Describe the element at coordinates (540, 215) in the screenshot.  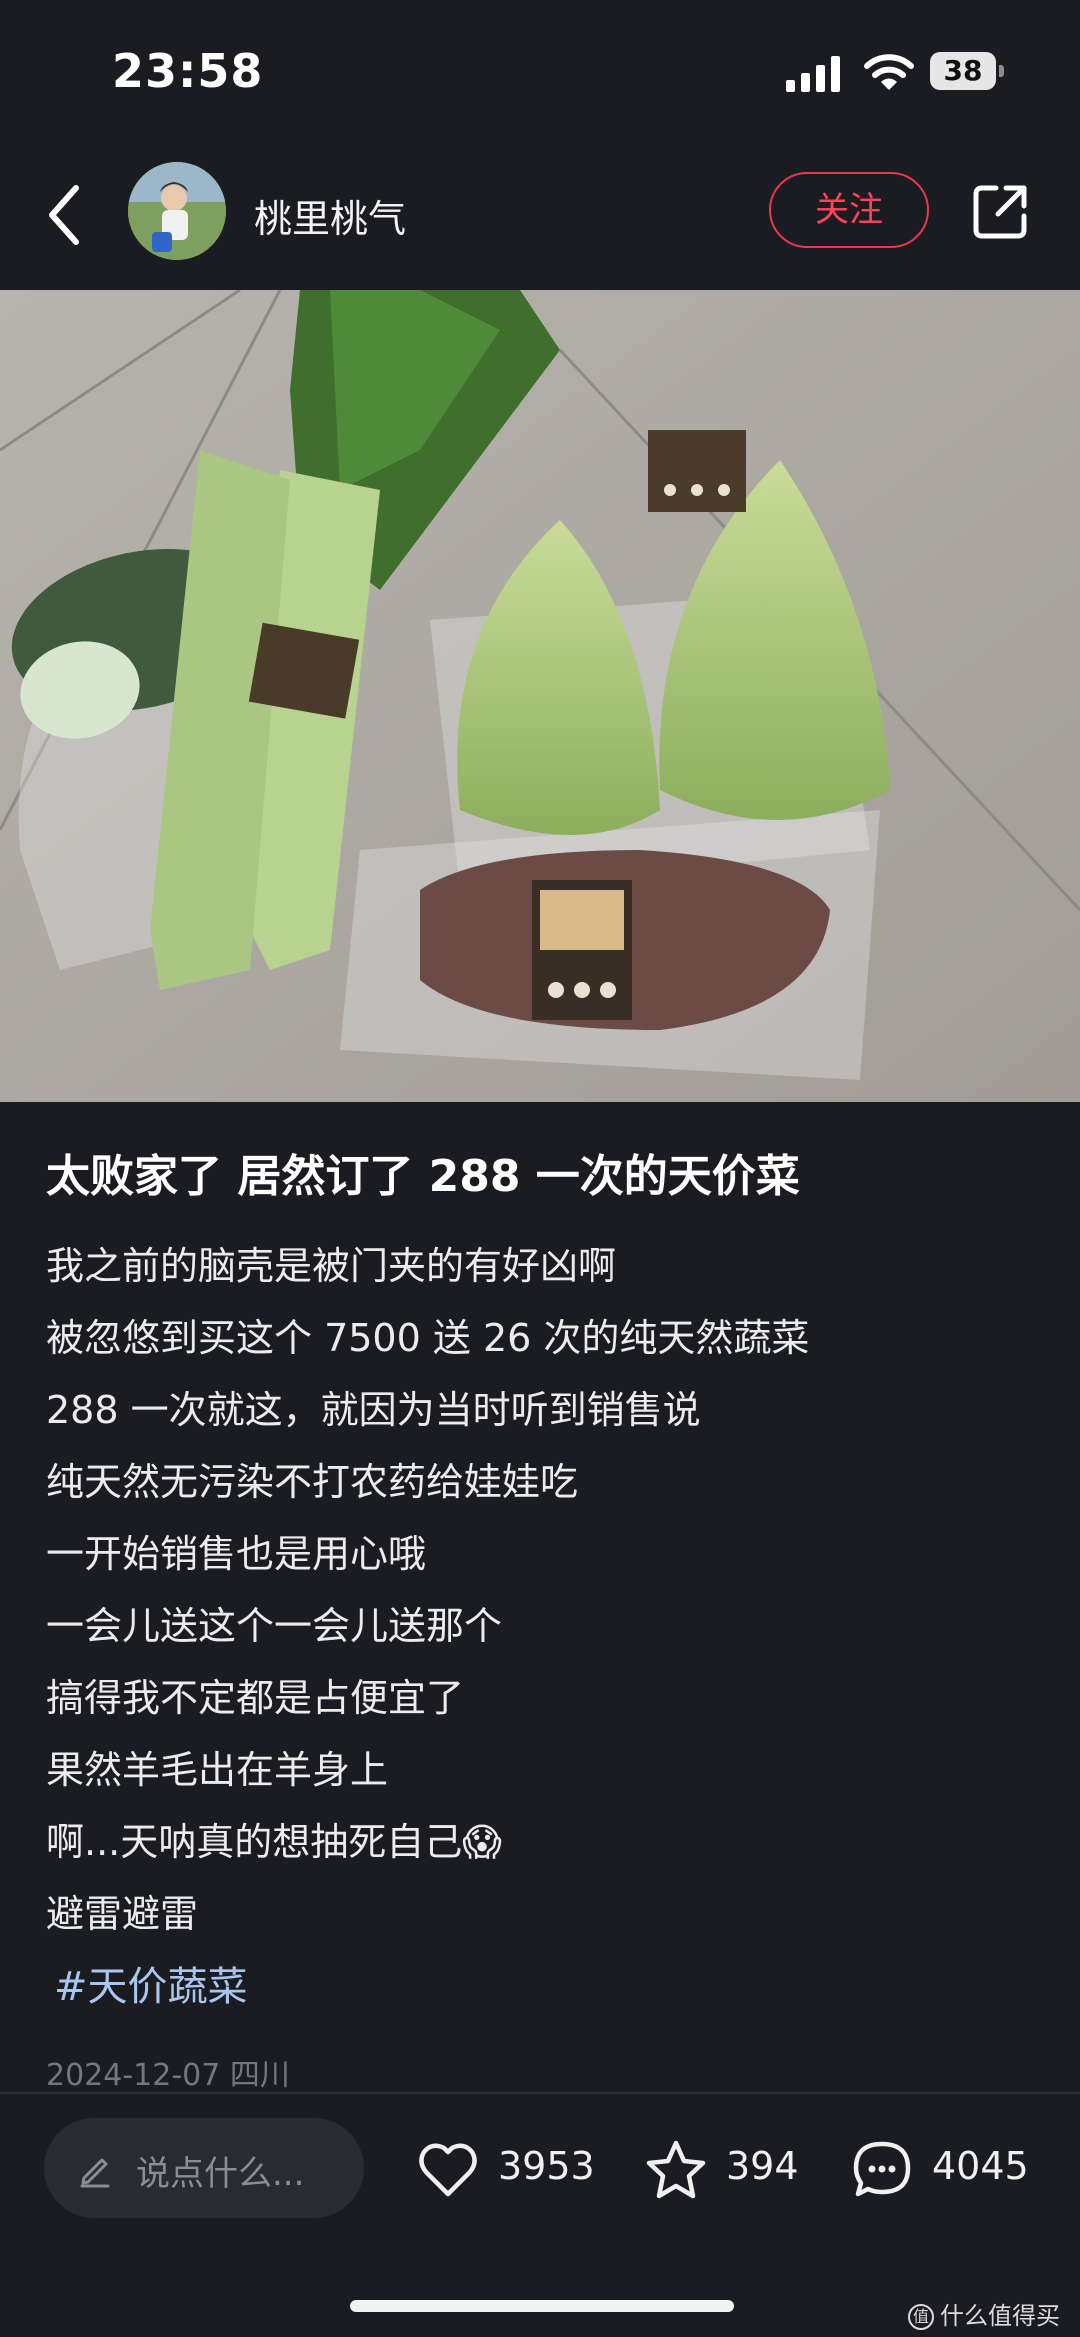
I see `post-header: 桃里桃气 关注` at that location.